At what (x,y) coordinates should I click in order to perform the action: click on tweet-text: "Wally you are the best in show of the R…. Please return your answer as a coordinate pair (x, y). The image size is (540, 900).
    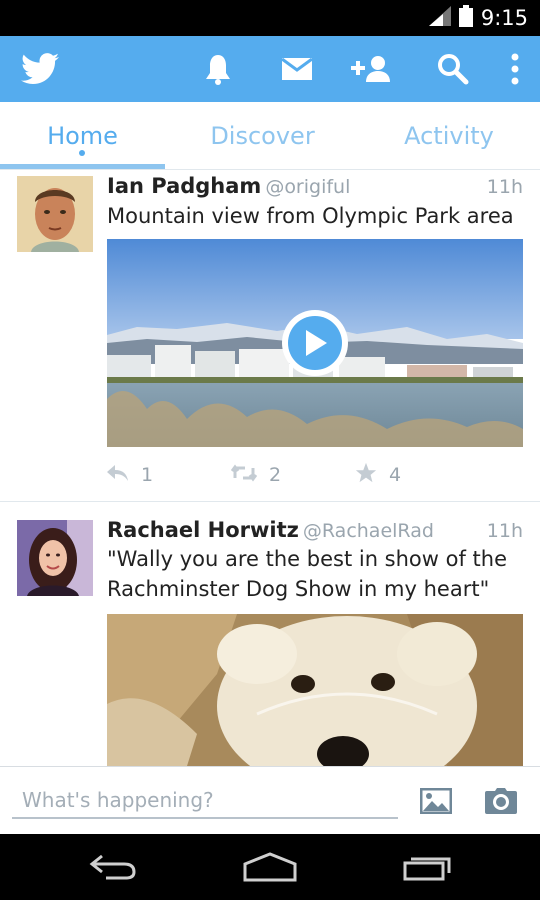
    Looking at the image, I should click on (307, 574).